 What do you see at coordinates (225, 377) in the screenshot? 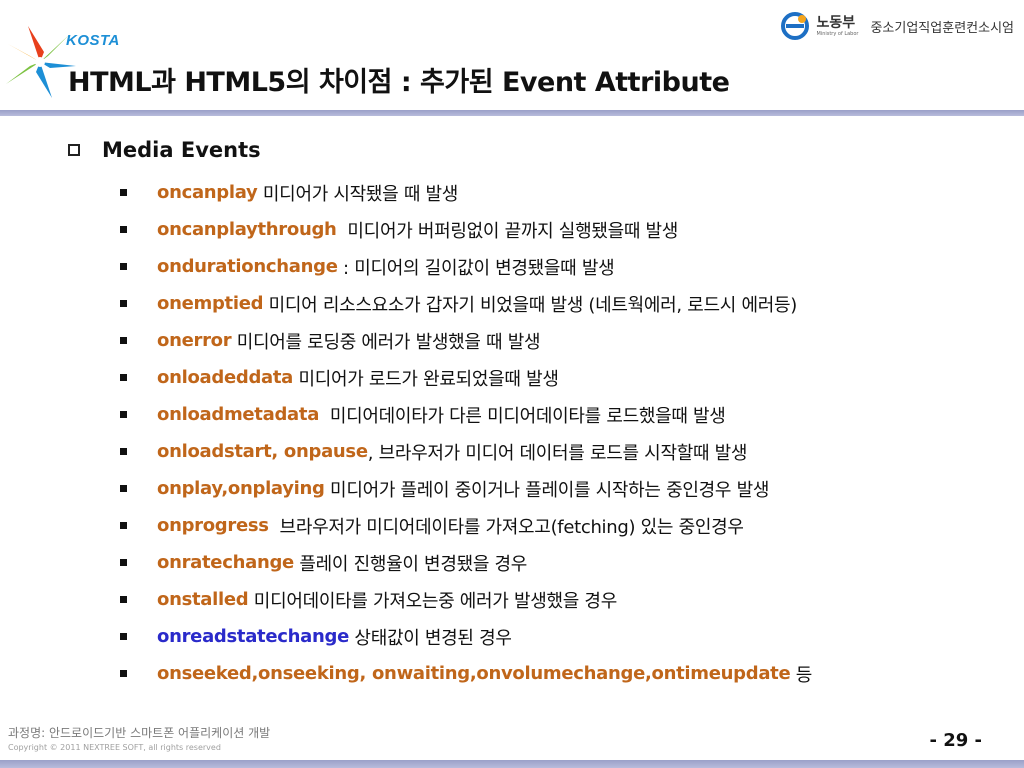
I see `event-name: onloadeddata` at bounding box center [225, 377].